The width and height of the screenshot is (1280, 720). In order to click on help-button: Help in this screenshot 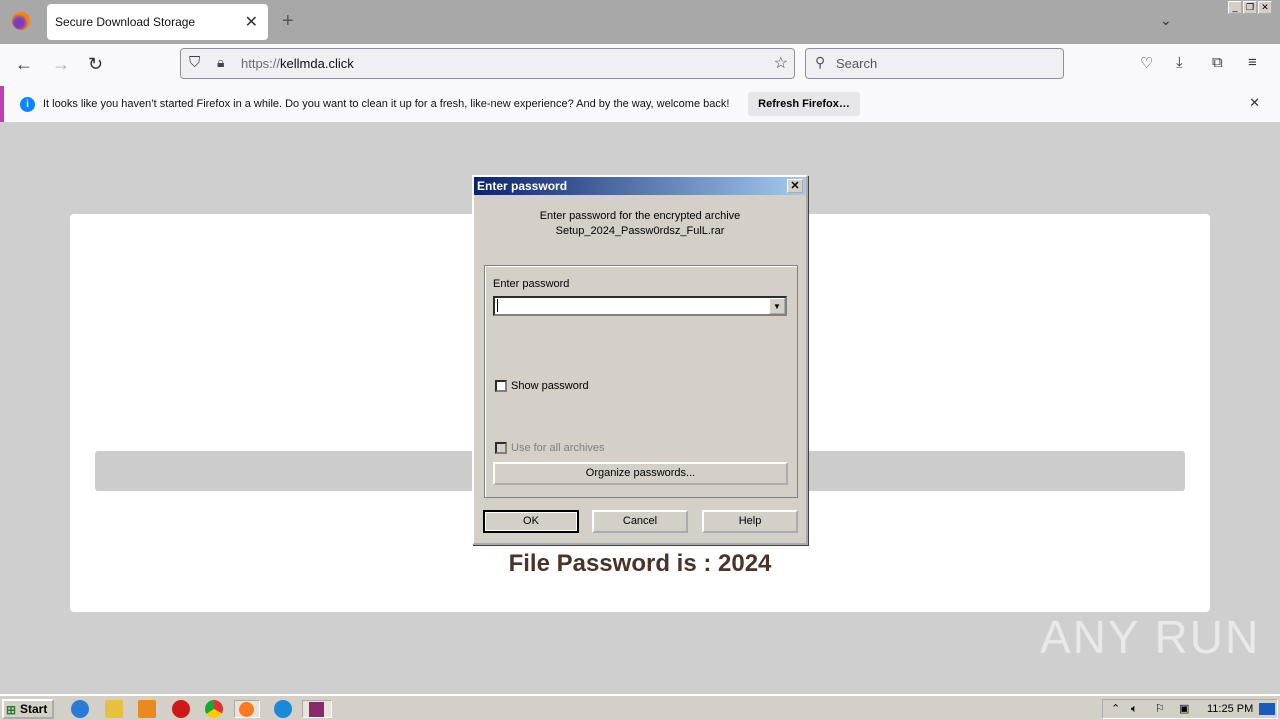, I will do `click(750, 521)`.